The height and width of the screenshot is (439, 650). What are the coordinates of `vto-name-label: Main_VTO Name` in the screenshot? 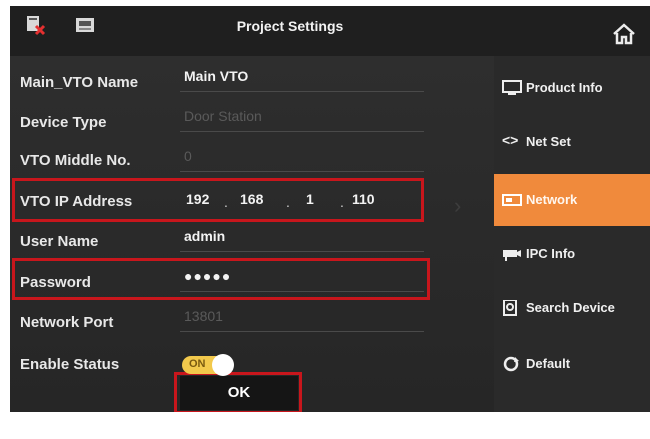 It's located at (79, 82).